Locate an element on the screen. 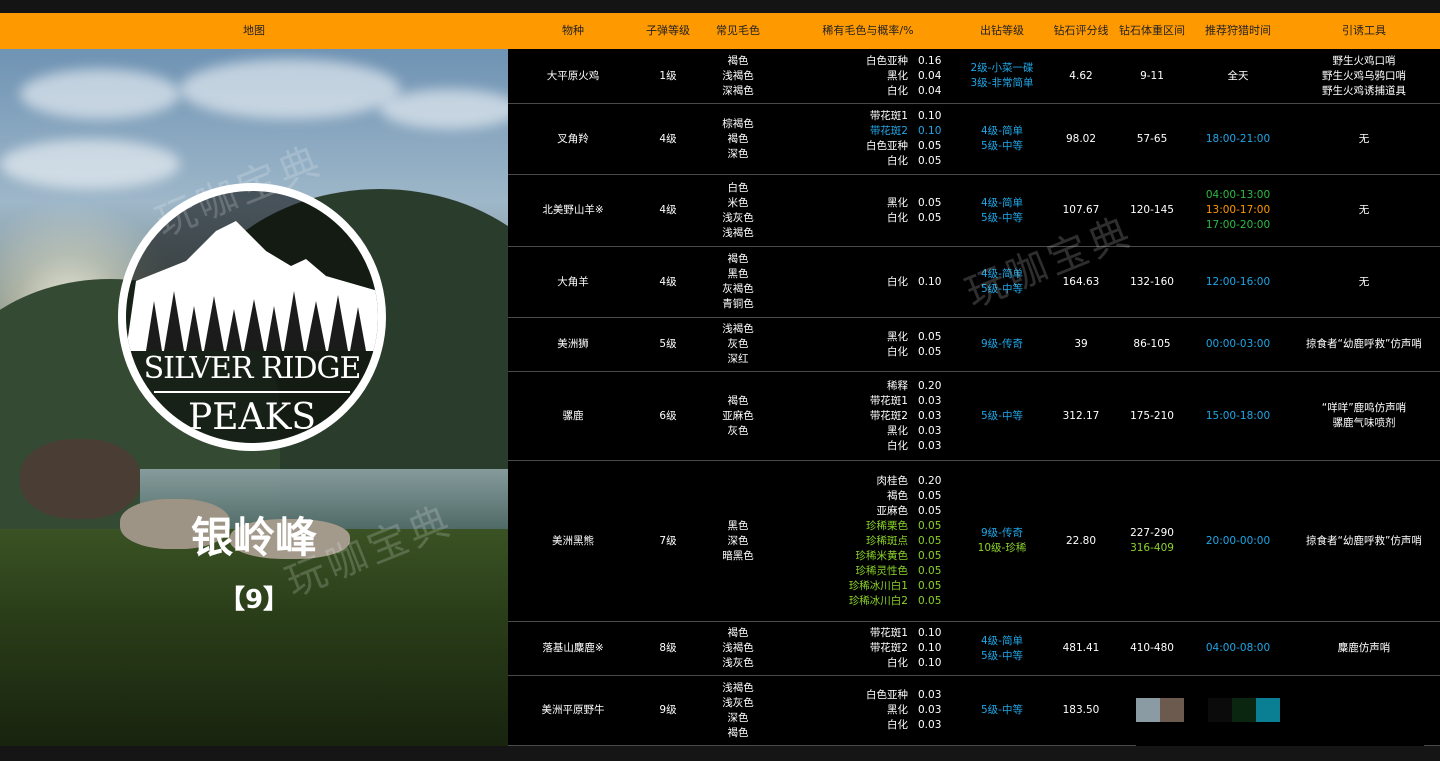  rare-fur-entry: 黑化 0.04 is located at coordinates (883, 76).